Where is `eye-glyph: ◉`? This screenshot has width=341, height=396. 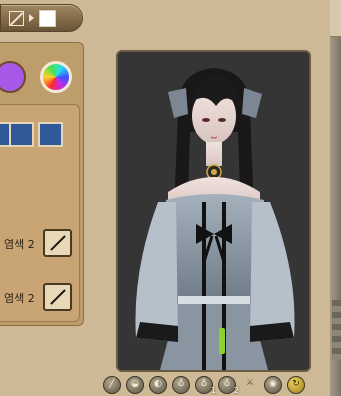 eye-glyph: ◉ is located at coordinates (273, 384).